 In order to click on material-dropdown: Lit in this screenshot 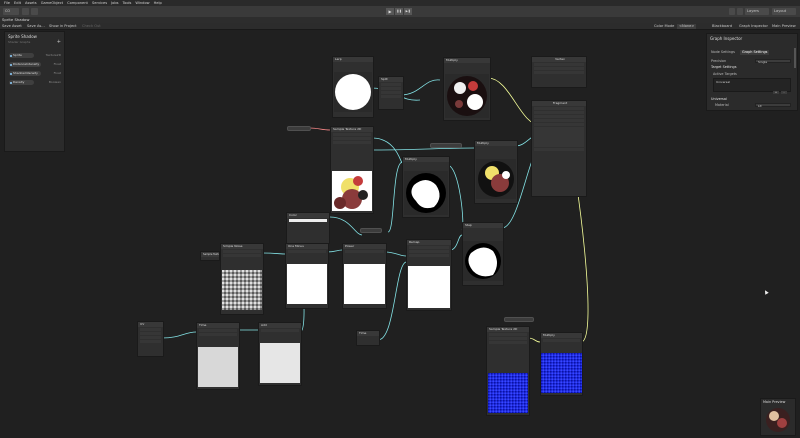, I will do `click(773, 105)`.